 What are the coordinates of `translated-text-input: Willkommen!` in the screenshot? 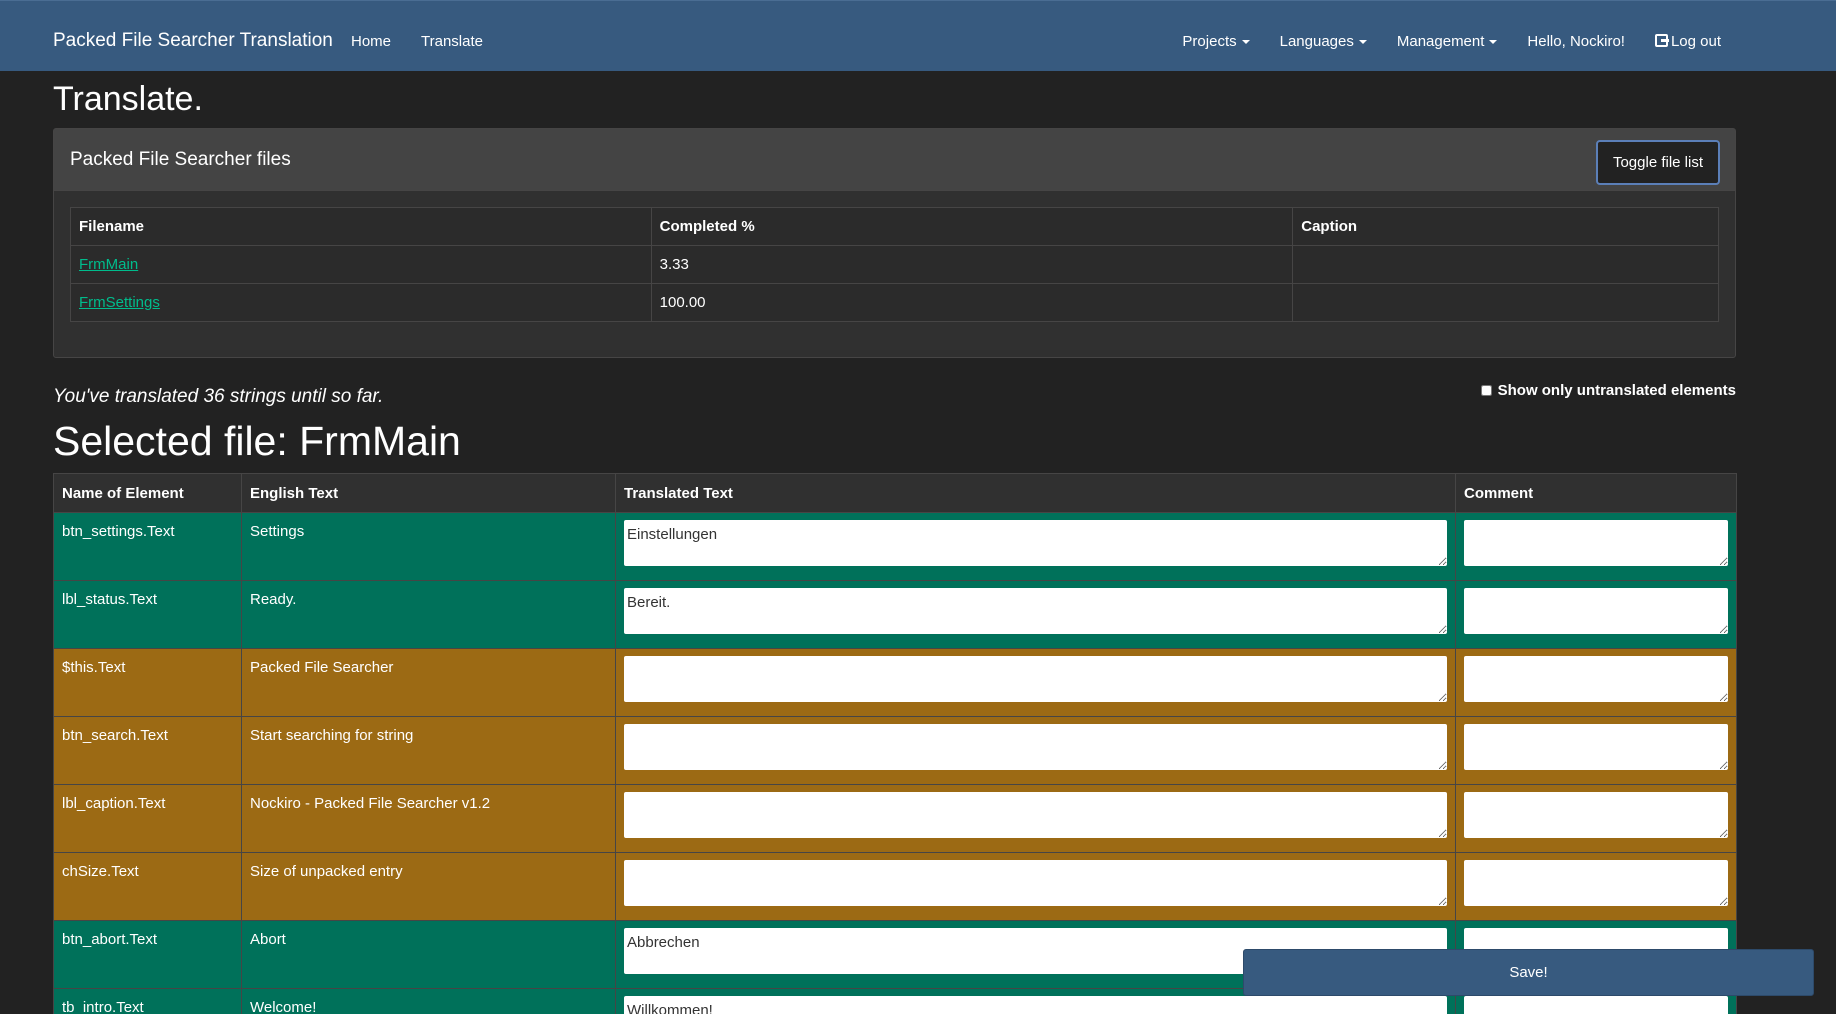 It's located at (1035, 1005).